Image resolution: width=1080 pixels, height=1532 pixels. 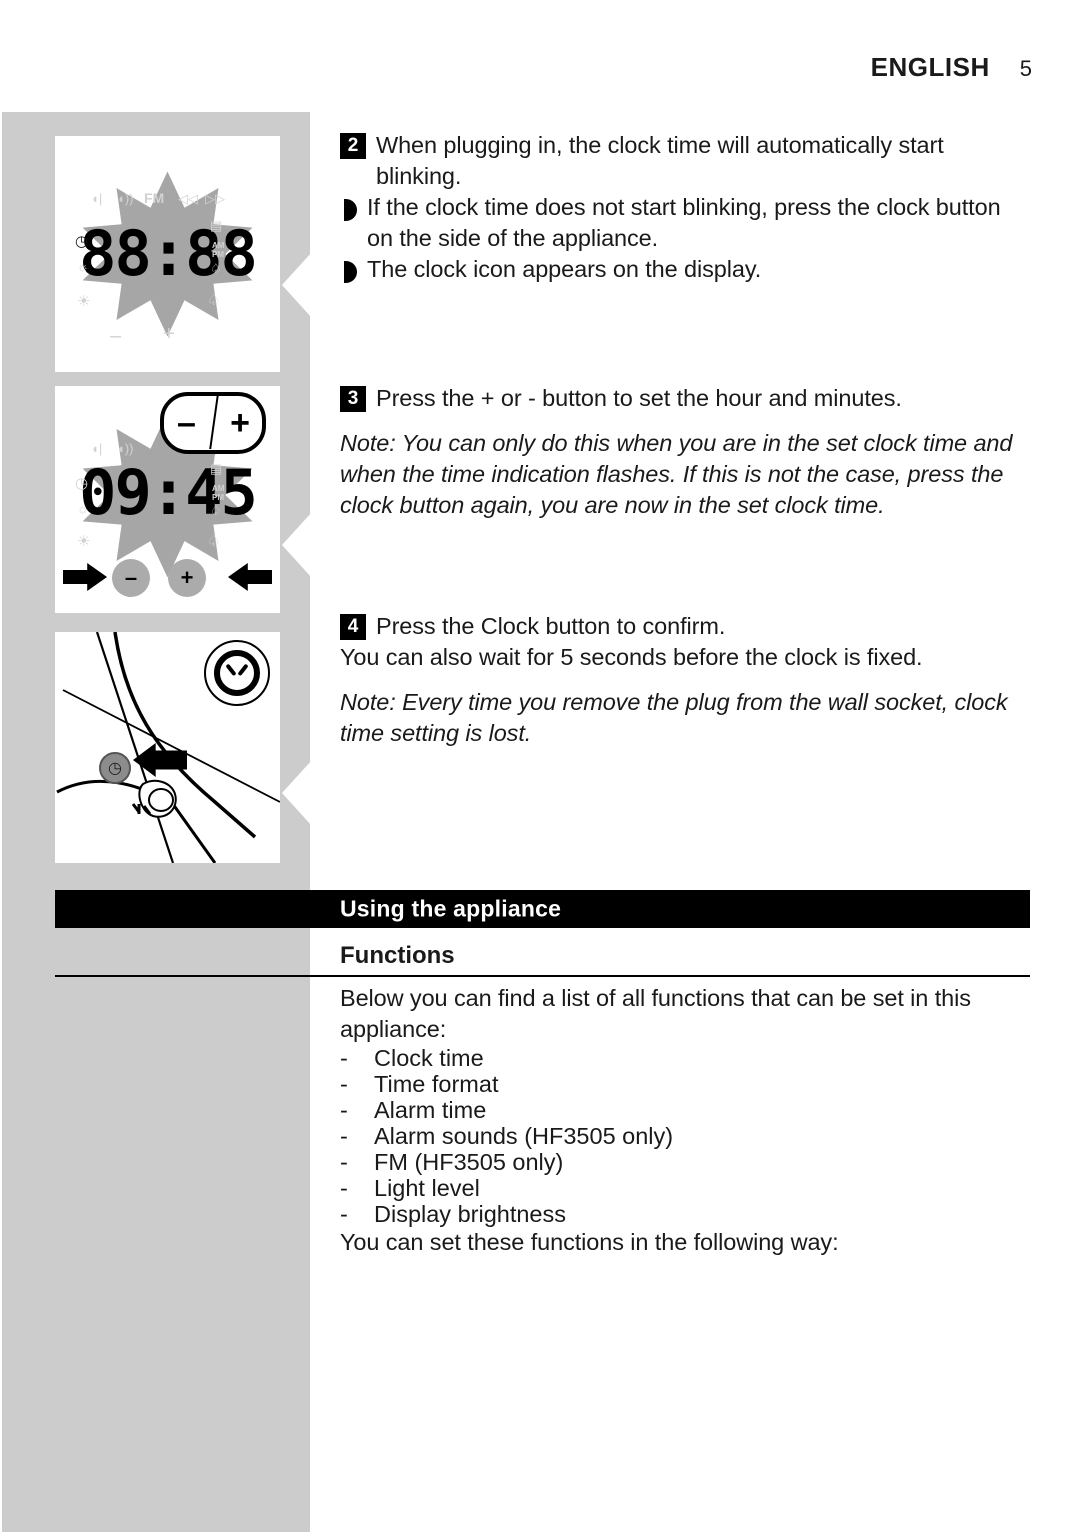 What do you see at coordinates (451, 908) in the screenshot?
I see `section-banner-title: Using the appliance` at bounding box center [451, 908].